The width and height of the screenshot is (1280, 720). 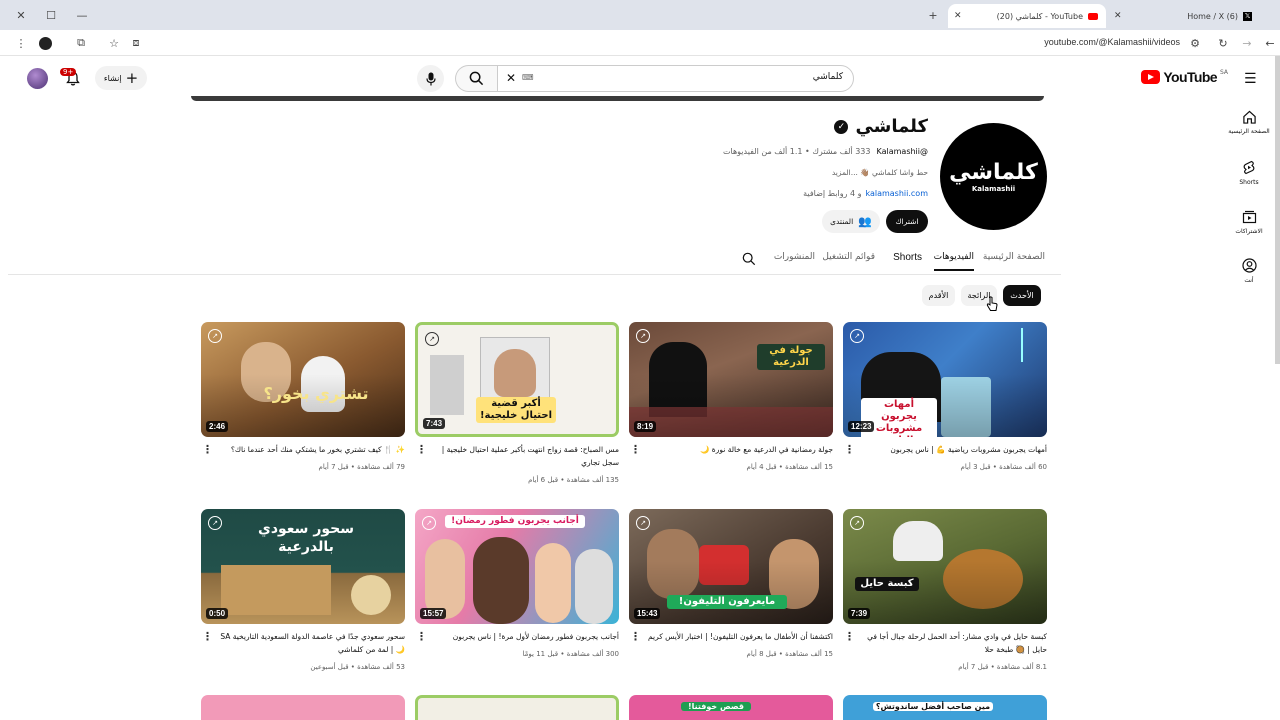 I want to click on bookmark-star-icon: ☆, so click(x=114, y=43).